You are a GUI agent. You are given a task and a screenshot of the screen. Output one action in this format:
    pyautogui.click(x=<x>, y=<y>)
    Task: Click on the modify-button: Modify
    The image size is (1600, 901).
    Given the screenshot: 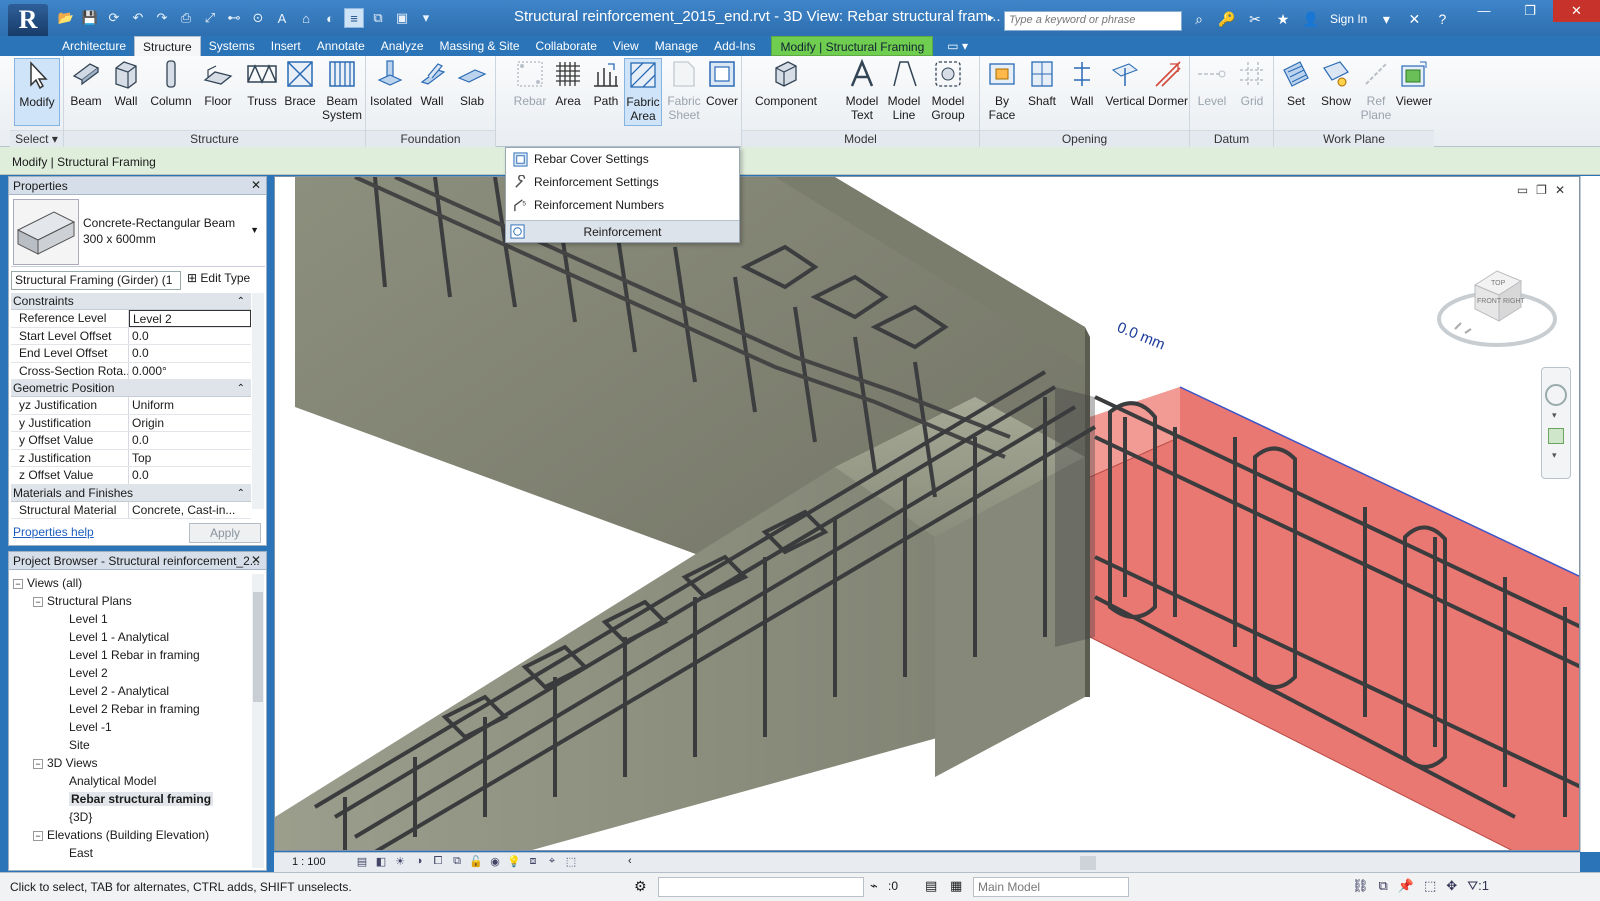 What is the action you would take?
    pyautogui.click(x=37, y=92)
    